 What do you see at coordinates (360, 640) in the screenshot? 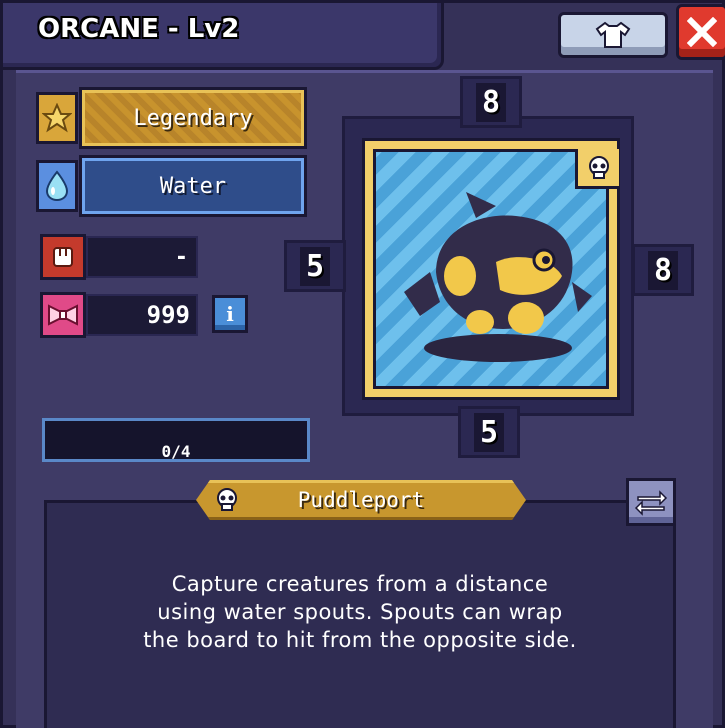
I see `ability-description-line: the board to hit from the opposite side.` at bounding box center [360, 640].